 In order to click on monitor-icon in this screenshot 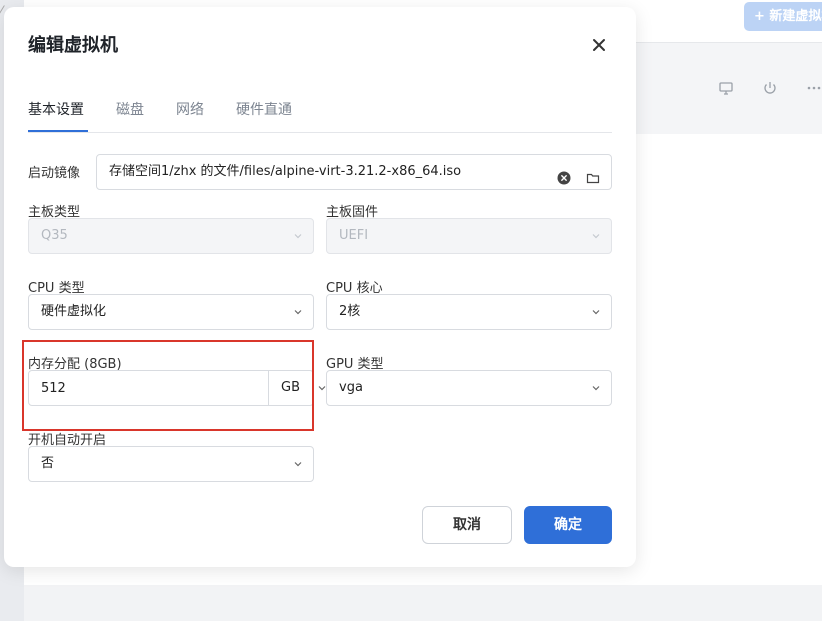, I will do `click(727, 89)`.